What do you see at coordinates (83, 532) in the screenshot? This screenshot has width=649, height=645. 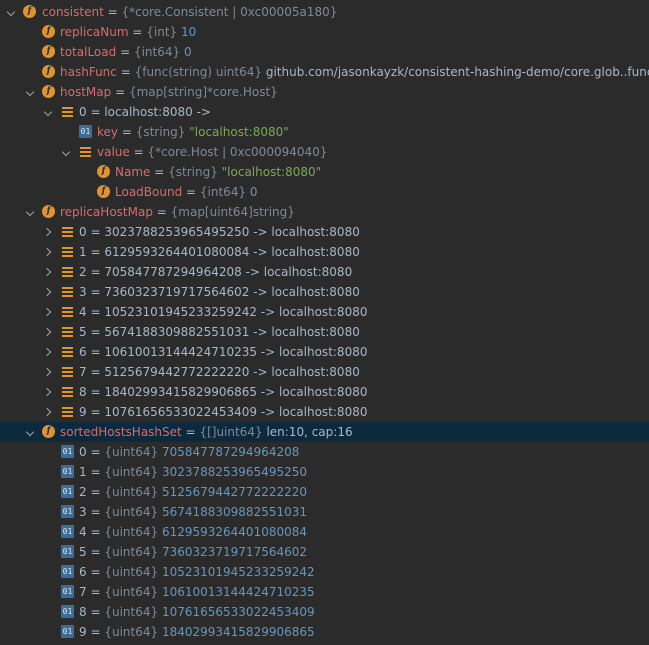 I see `item-index: 4` at bounding box center [83, 532].